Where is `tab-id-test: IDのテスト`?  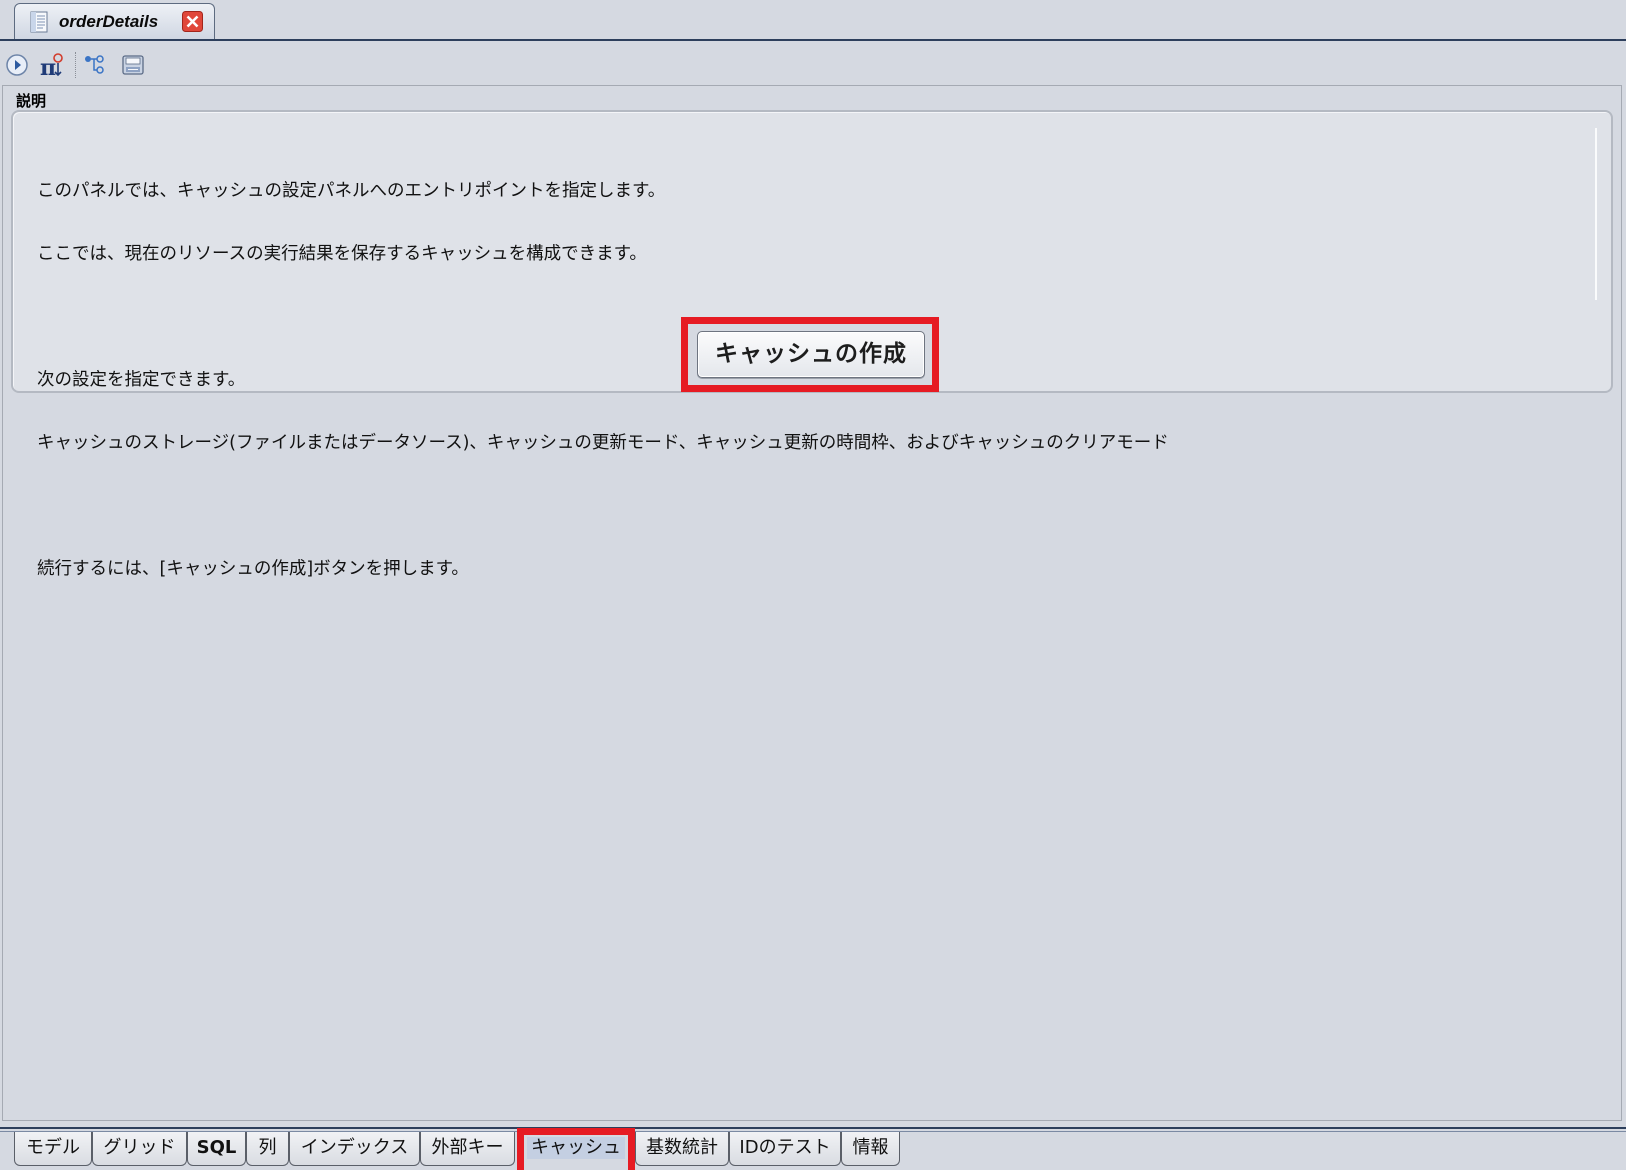
tab-id-test: IDのテスト is located at coordinates (785, 1149).